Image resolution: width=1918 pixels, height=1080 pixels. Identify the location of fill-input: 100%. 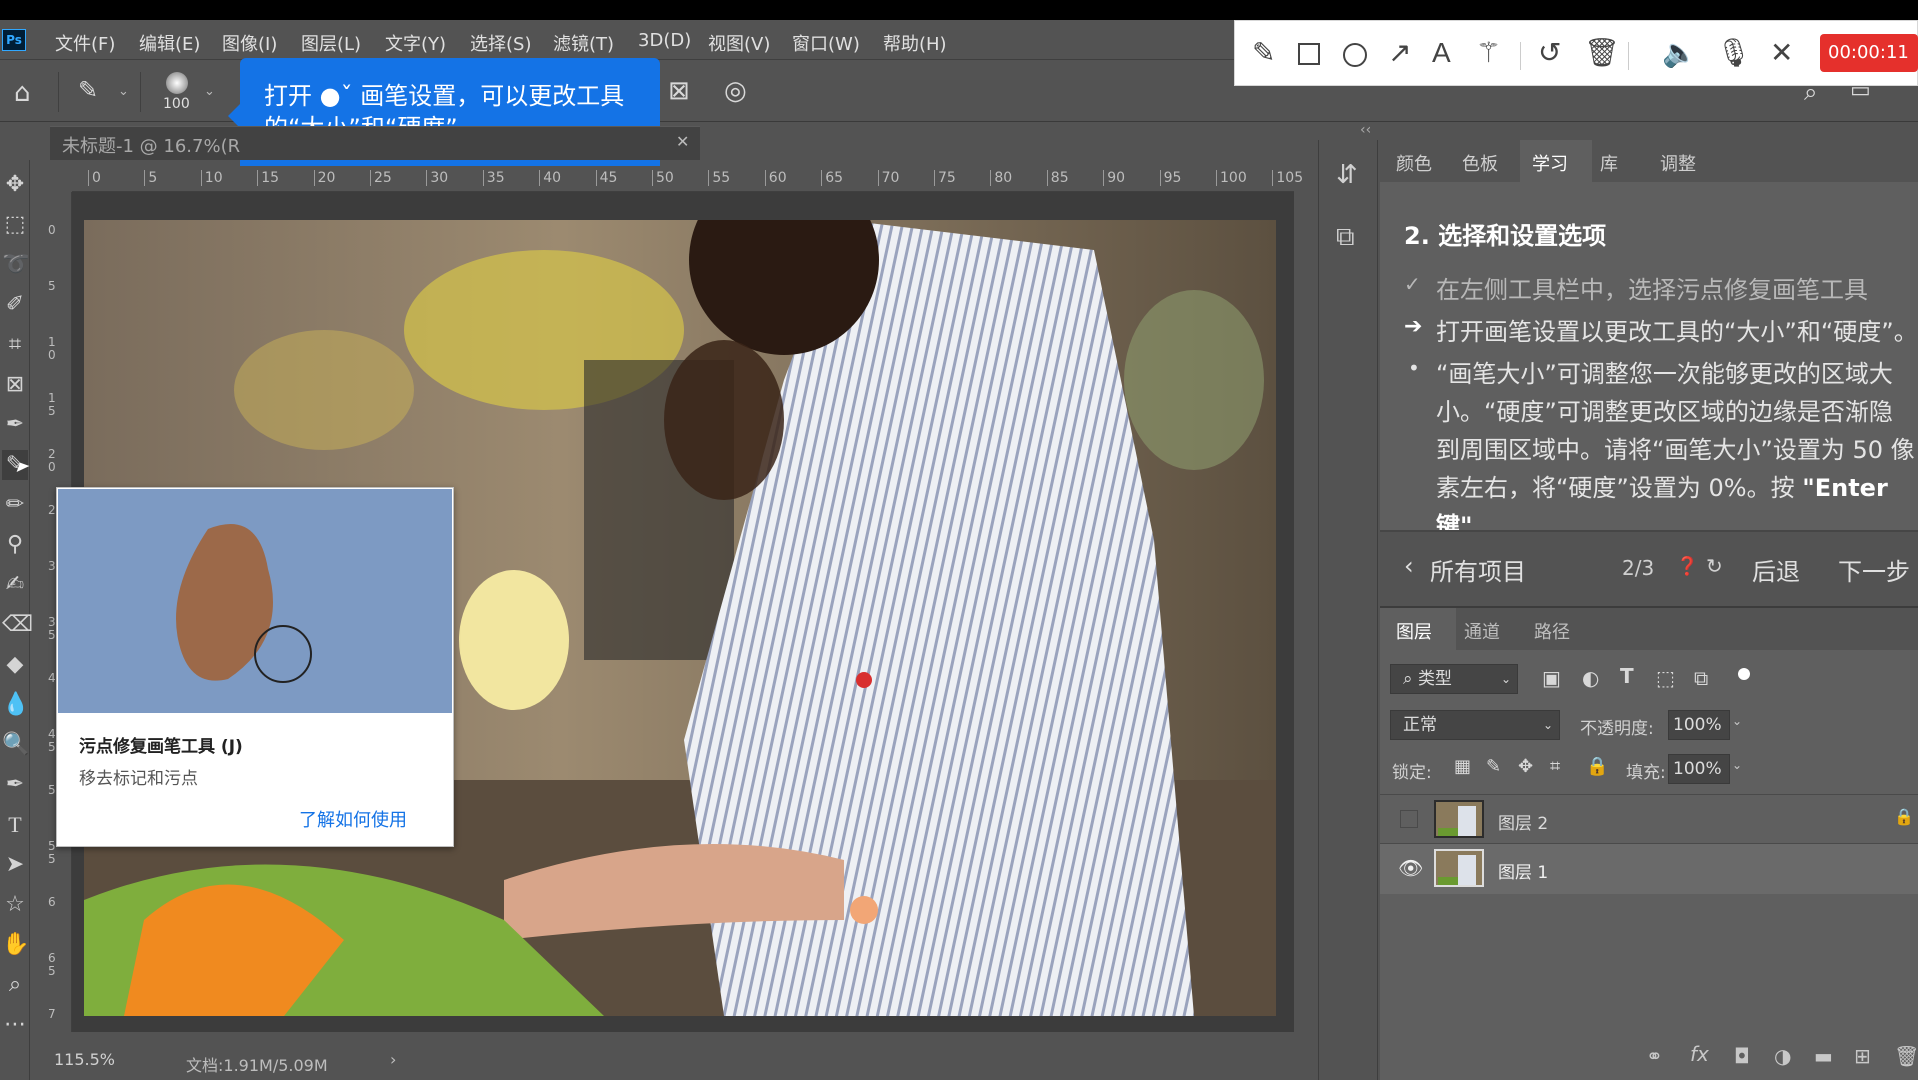
(1699, 769).